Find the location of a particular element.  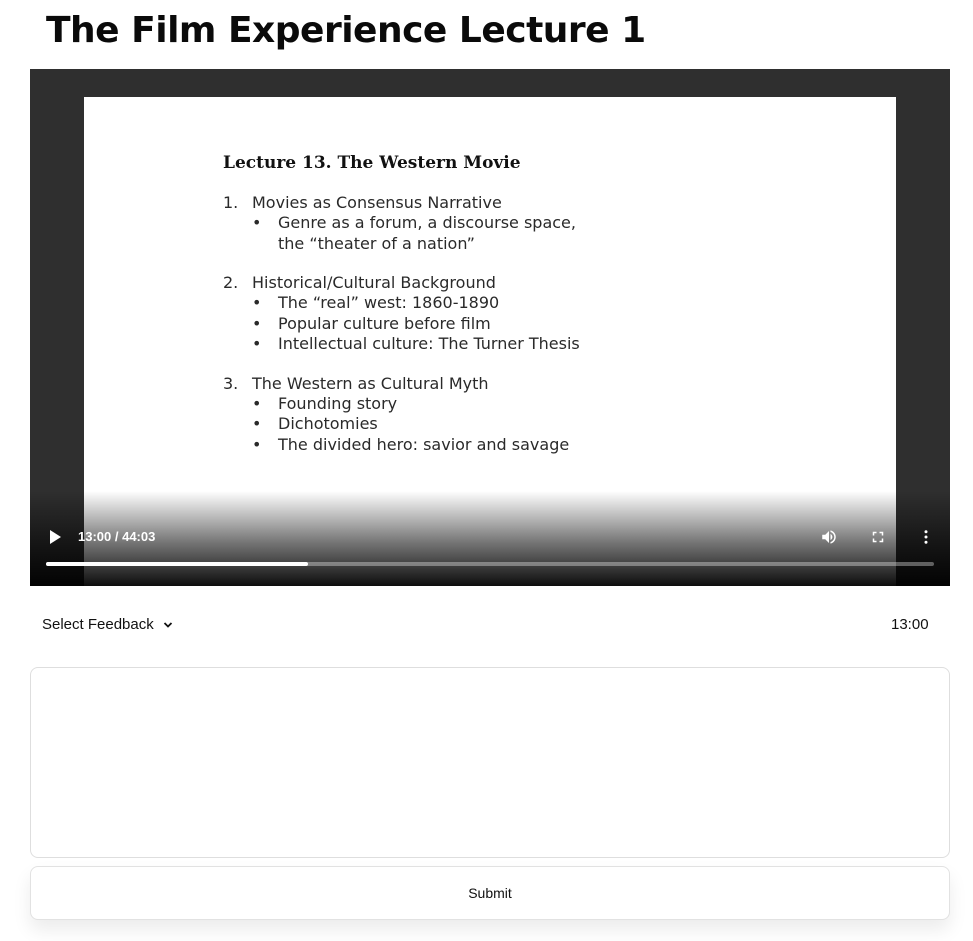

bullet-item: The divided hero: savior and savage is located at coordinates (416, 445).